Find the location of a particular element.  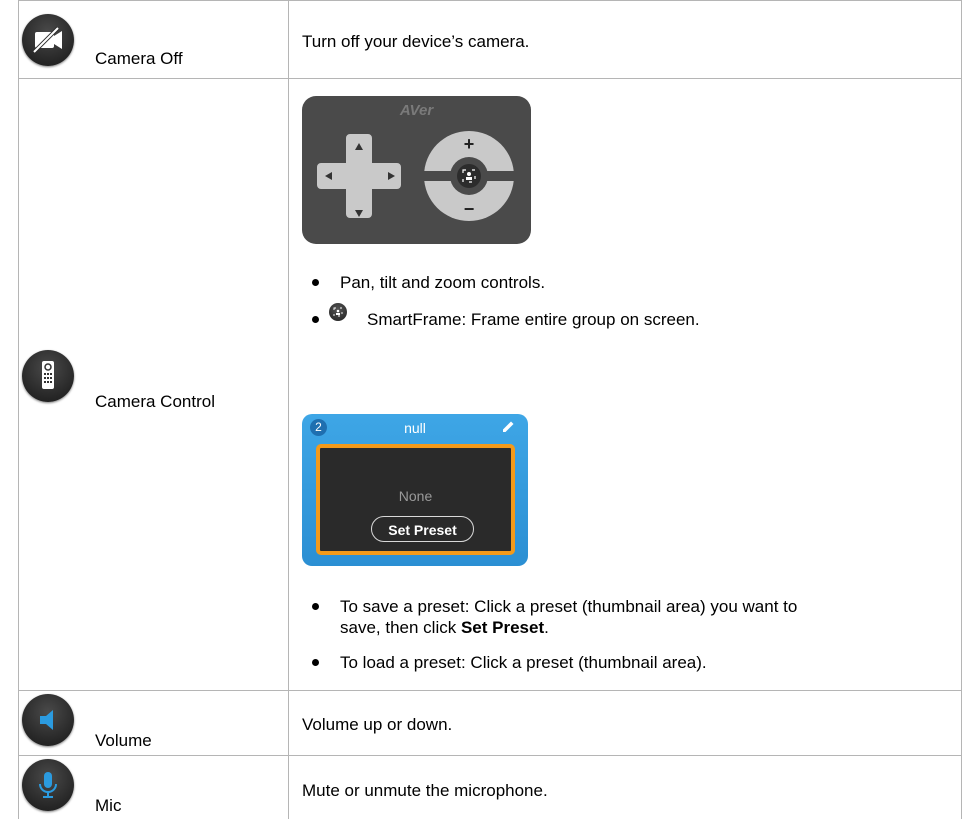

save-preset-suffix: . is located at coordinates (546, 627).